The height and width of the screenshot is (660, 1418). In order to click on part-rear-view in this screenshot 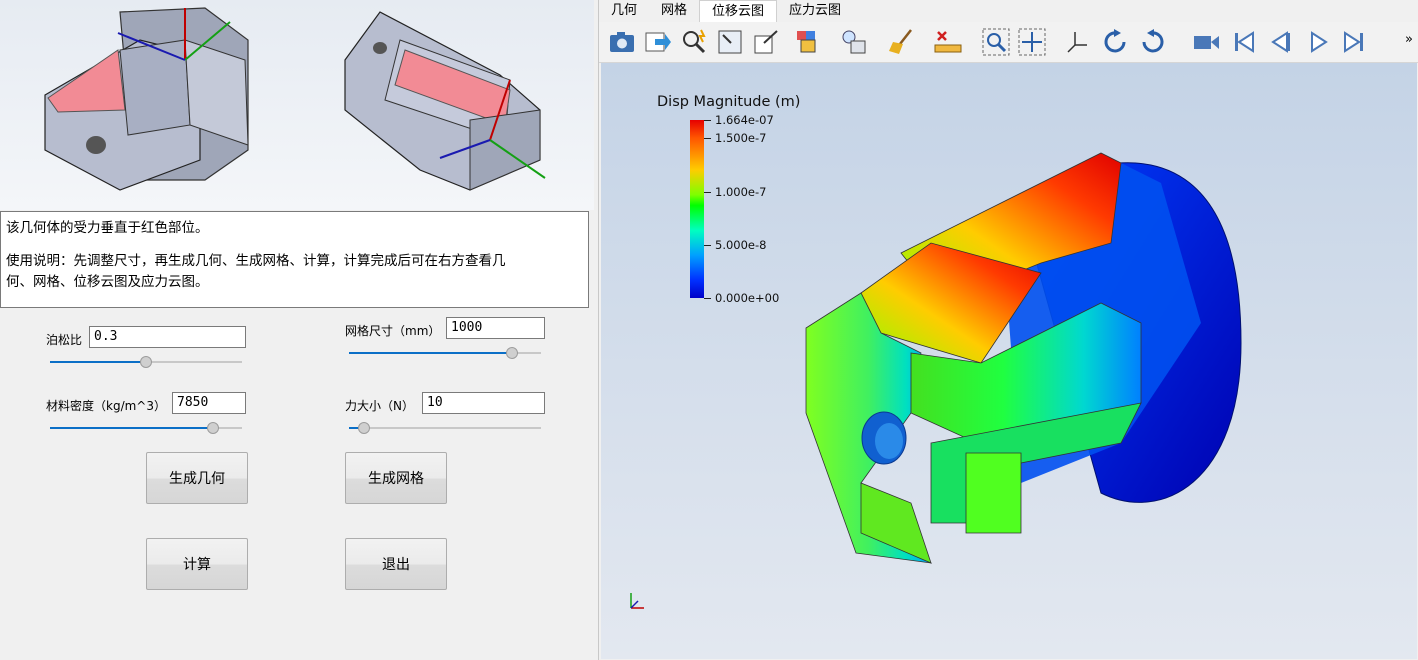, I will do `click(445, 101)`.